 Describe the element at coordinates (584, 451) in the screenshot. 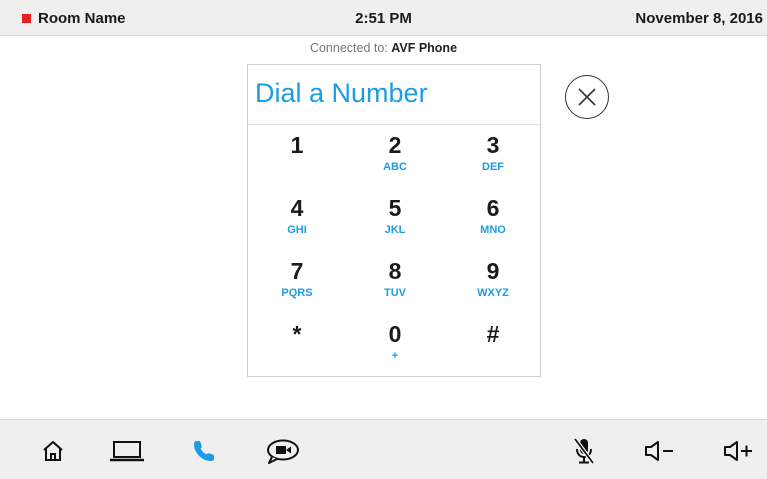

I see `mic-muted-icon` at that location.